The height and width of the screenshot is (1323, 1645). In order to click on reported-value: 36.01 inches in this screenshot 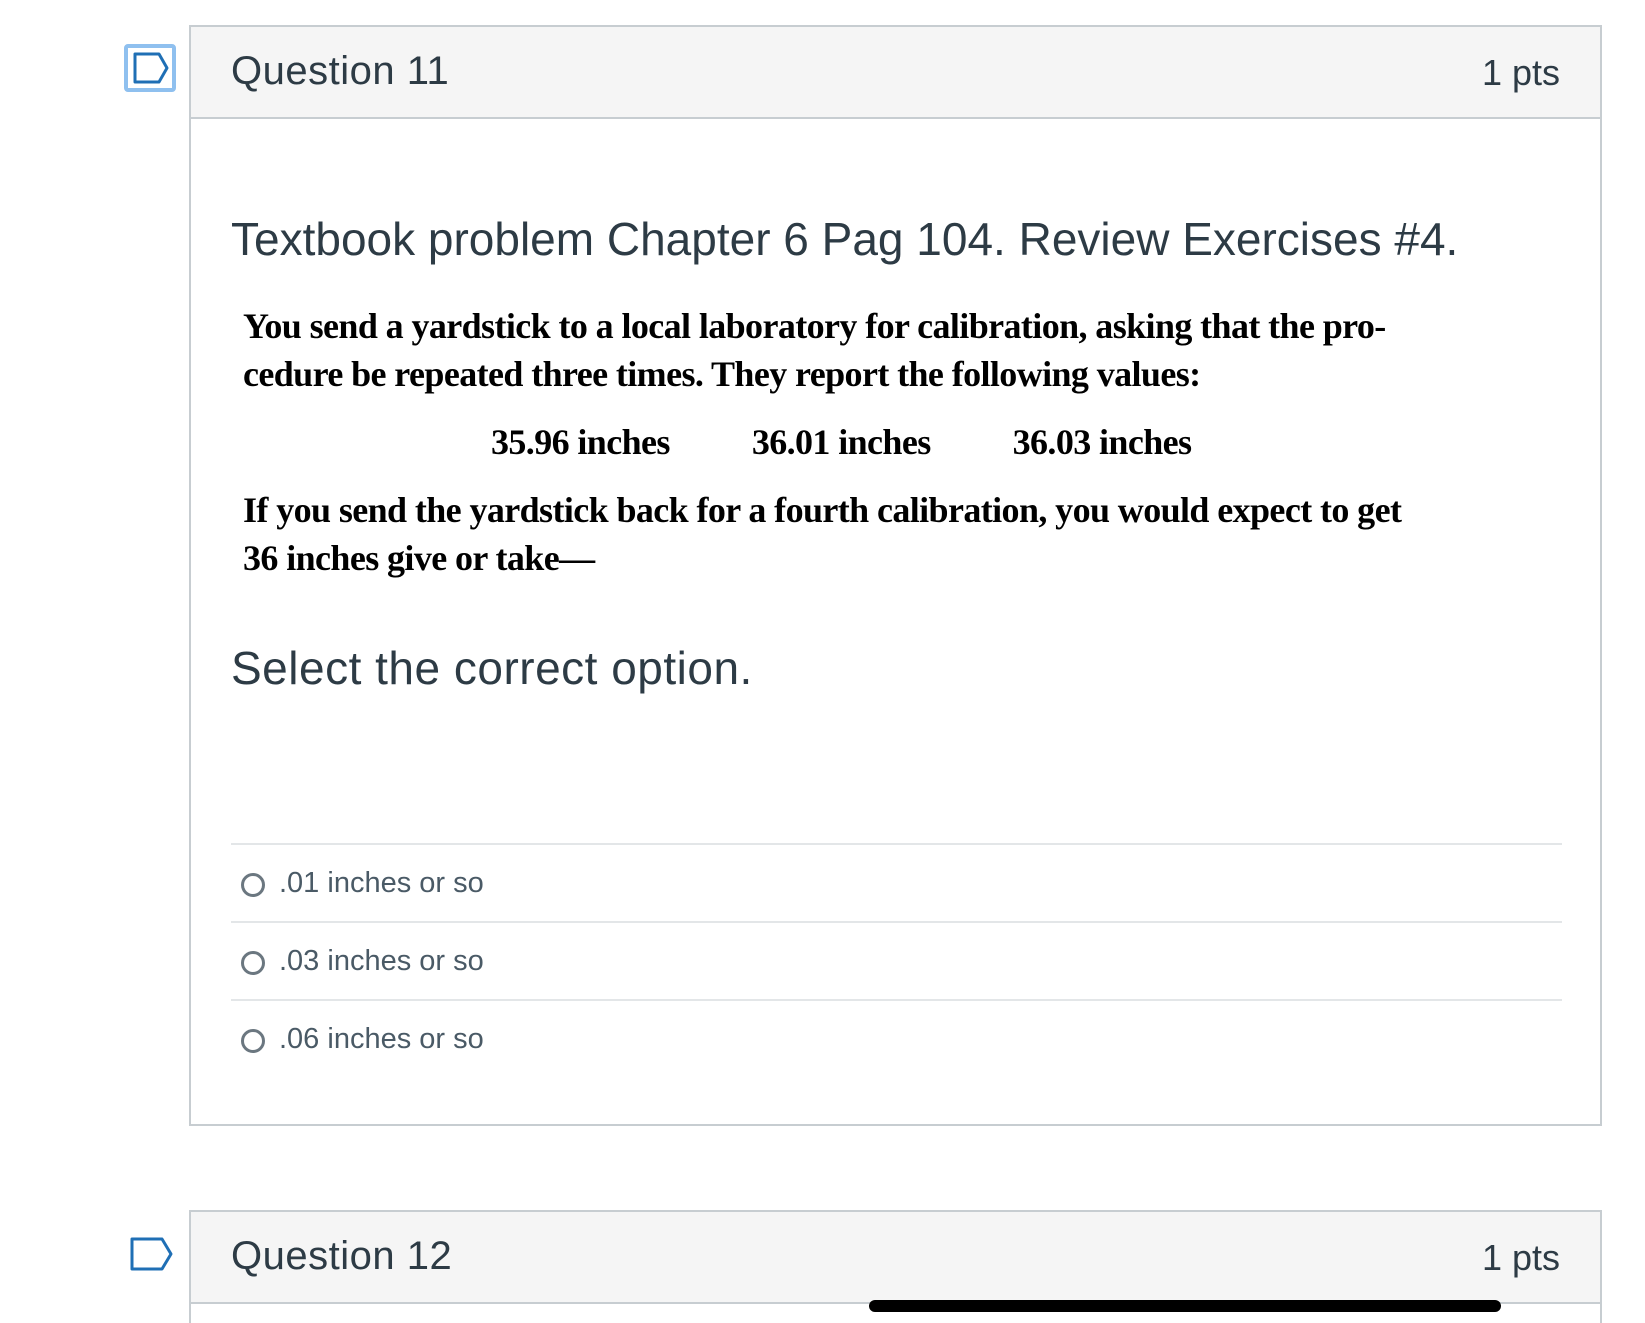, I will do `click(841, 442)`.